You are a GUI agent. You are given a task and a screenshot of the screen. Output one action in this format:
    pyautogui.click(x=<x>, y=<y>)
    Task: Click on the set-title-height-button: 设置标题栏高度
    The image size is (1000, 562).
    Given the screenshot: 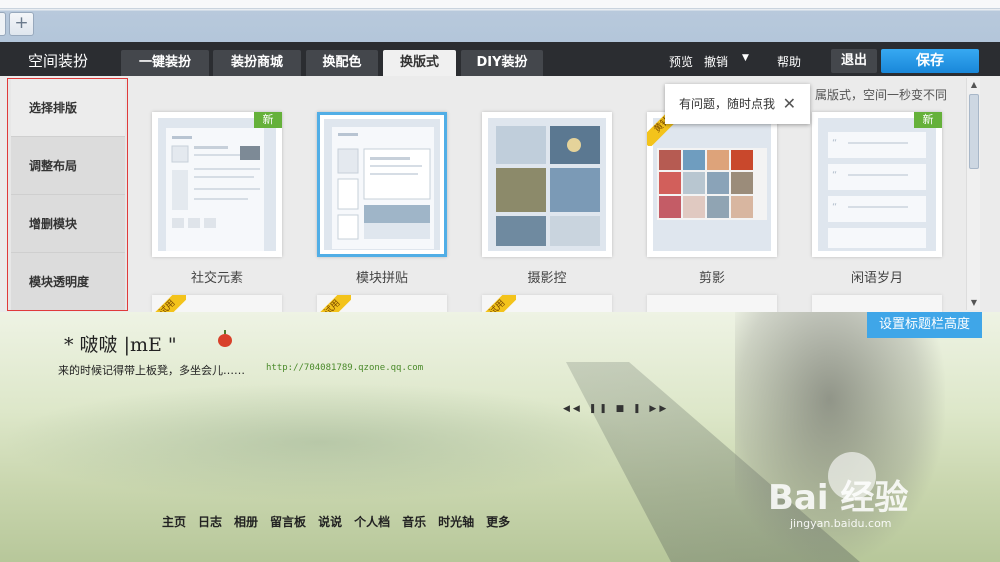 What is the action you would take?
    pyautogui.click(x=924, y=325)
    